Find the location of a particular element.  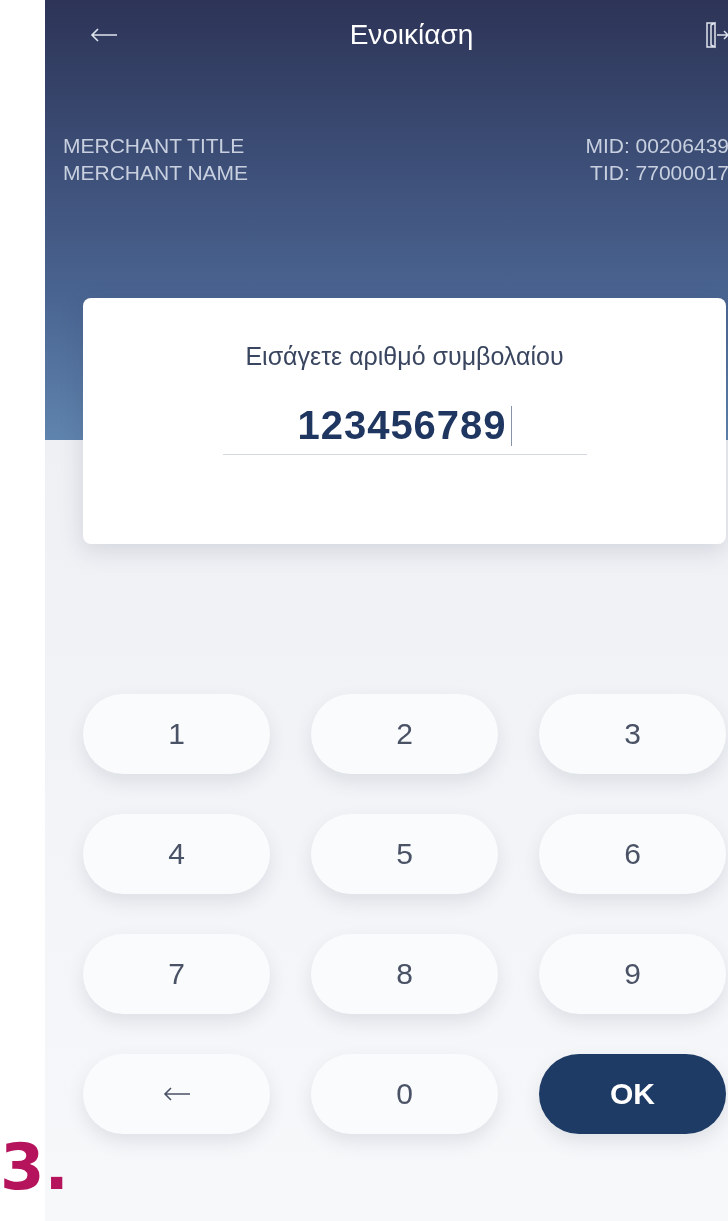

digit-key: 2 is located at coordinates (404, 734).